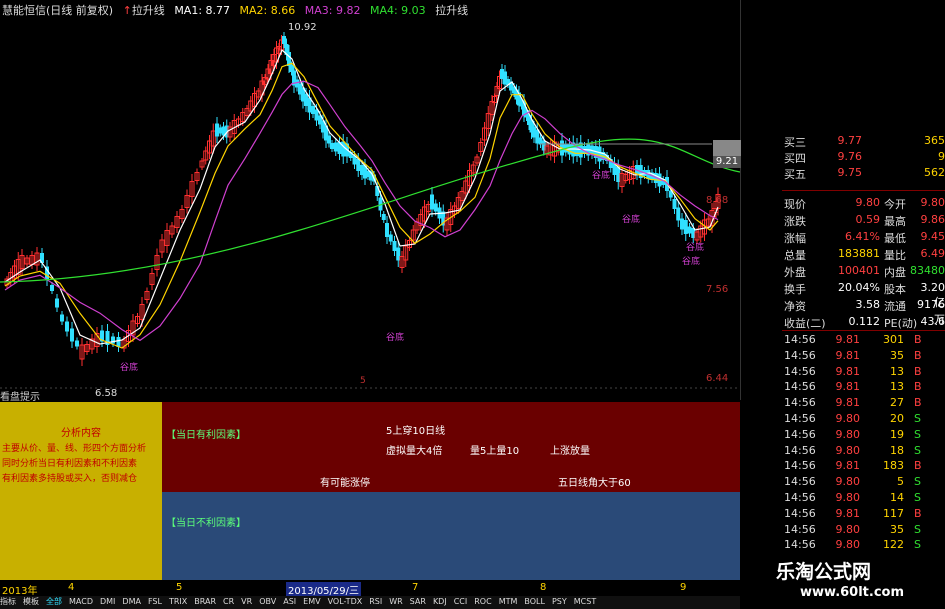 This screenshot has height=609, width=945. Describe the element at coordinates (795, 142) in the screenshot. I see `bid-label: 买三` at that location.